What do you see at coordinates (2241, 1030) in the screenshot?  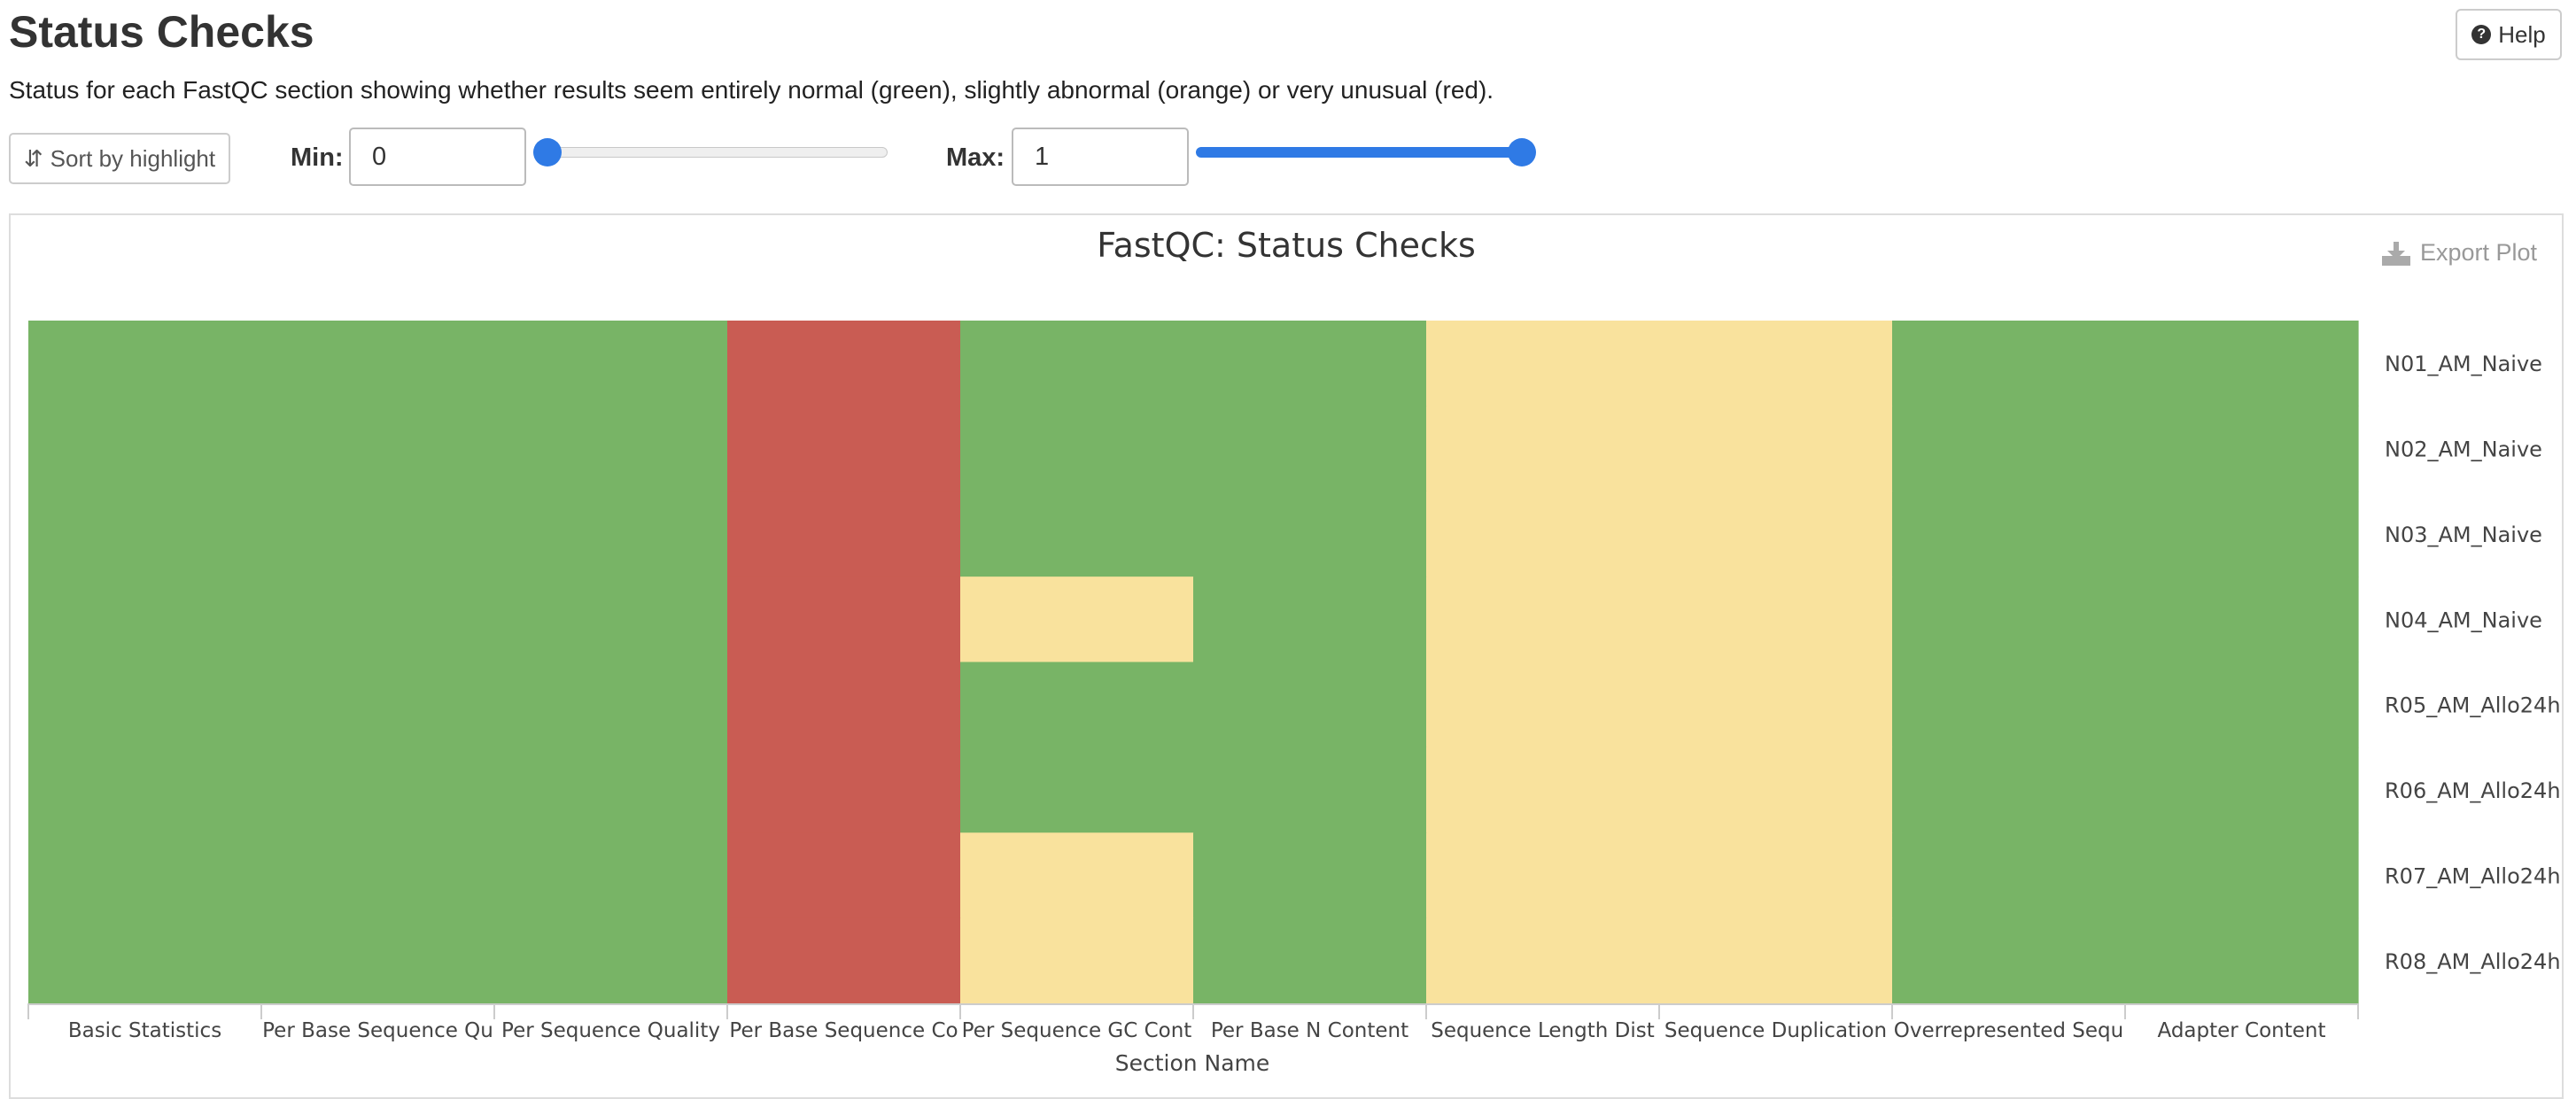 I see `x-tick-label: Adapter Content` at bounding box center [2241, 1030].